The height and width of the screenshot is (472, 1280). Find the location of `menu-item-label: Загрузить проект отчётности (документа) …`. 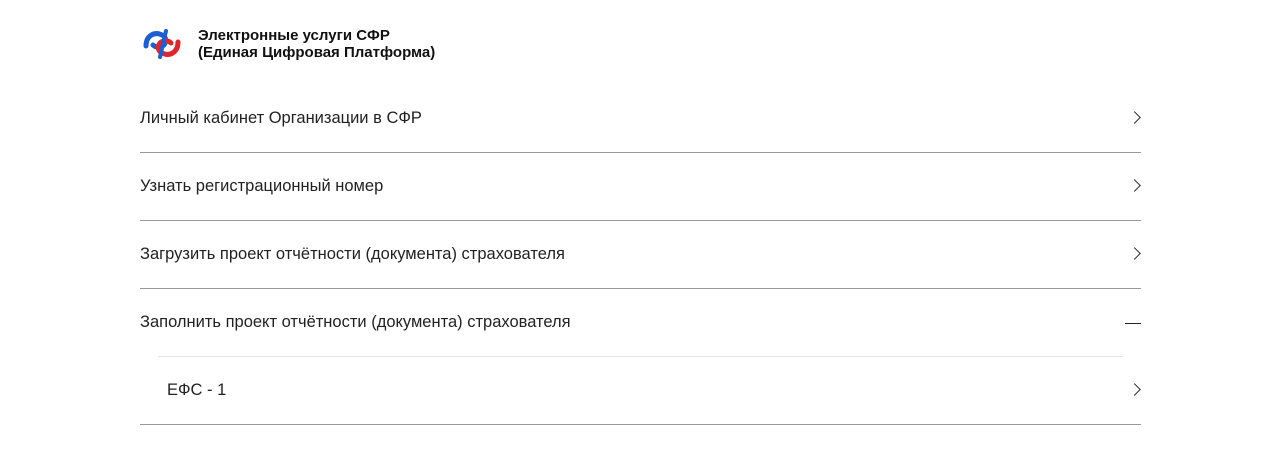

menu-item-label: Загрузить проект отчётности (документа) … is located at coordinates (352, 254).